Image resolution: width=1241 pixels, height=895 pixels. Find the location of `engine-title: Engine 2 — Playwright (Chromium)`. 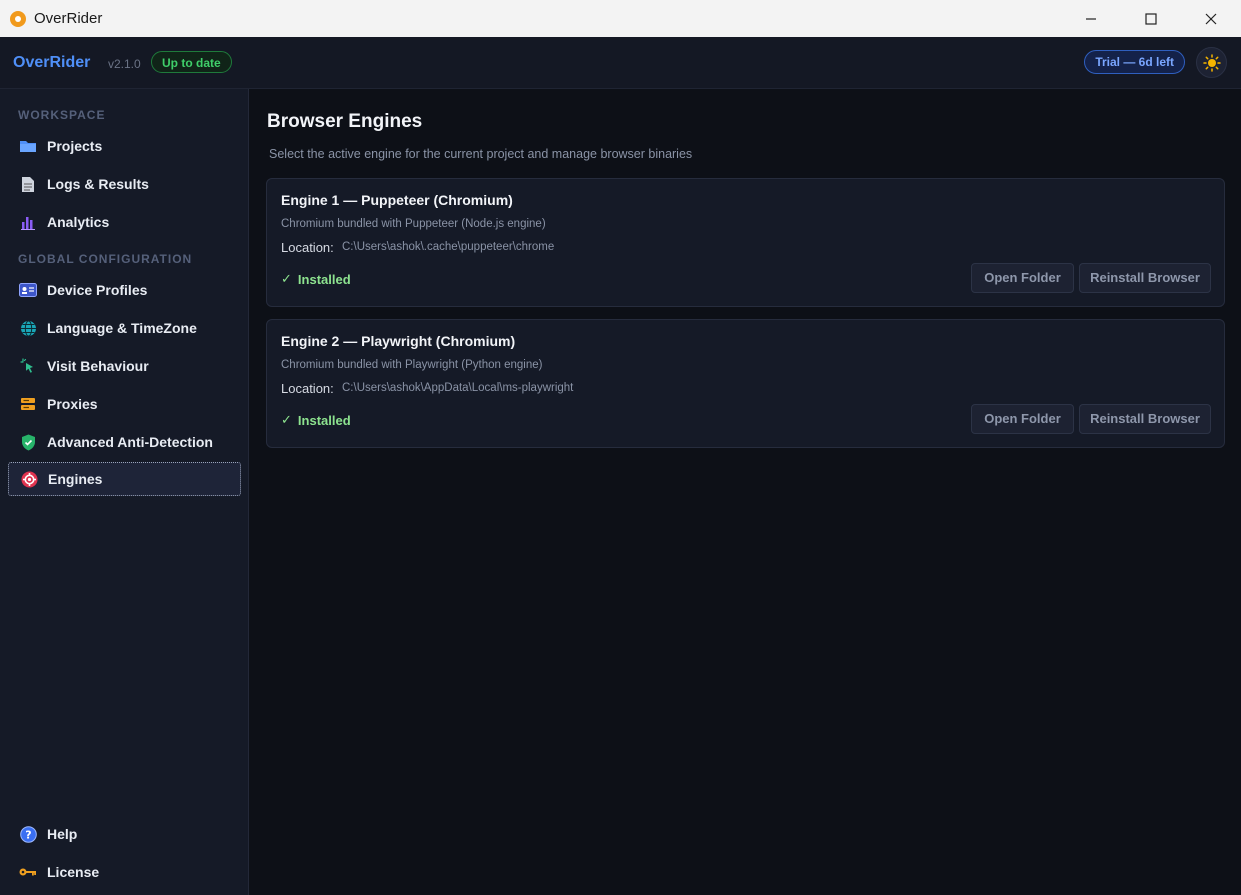

engine-title: Engine 2 — Playwright (Chromium) is located at coordinates (398, 341).